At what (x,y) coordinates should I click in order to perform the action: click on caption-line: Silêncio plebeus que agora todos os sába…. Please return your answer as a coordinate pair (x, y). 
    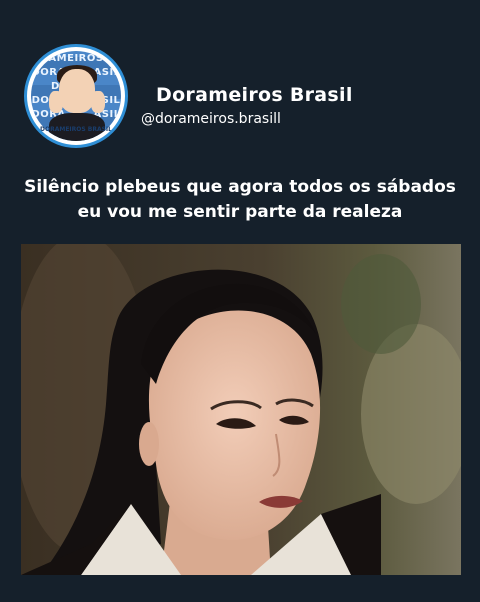
    Looking at the image, I should click on (240, 187).